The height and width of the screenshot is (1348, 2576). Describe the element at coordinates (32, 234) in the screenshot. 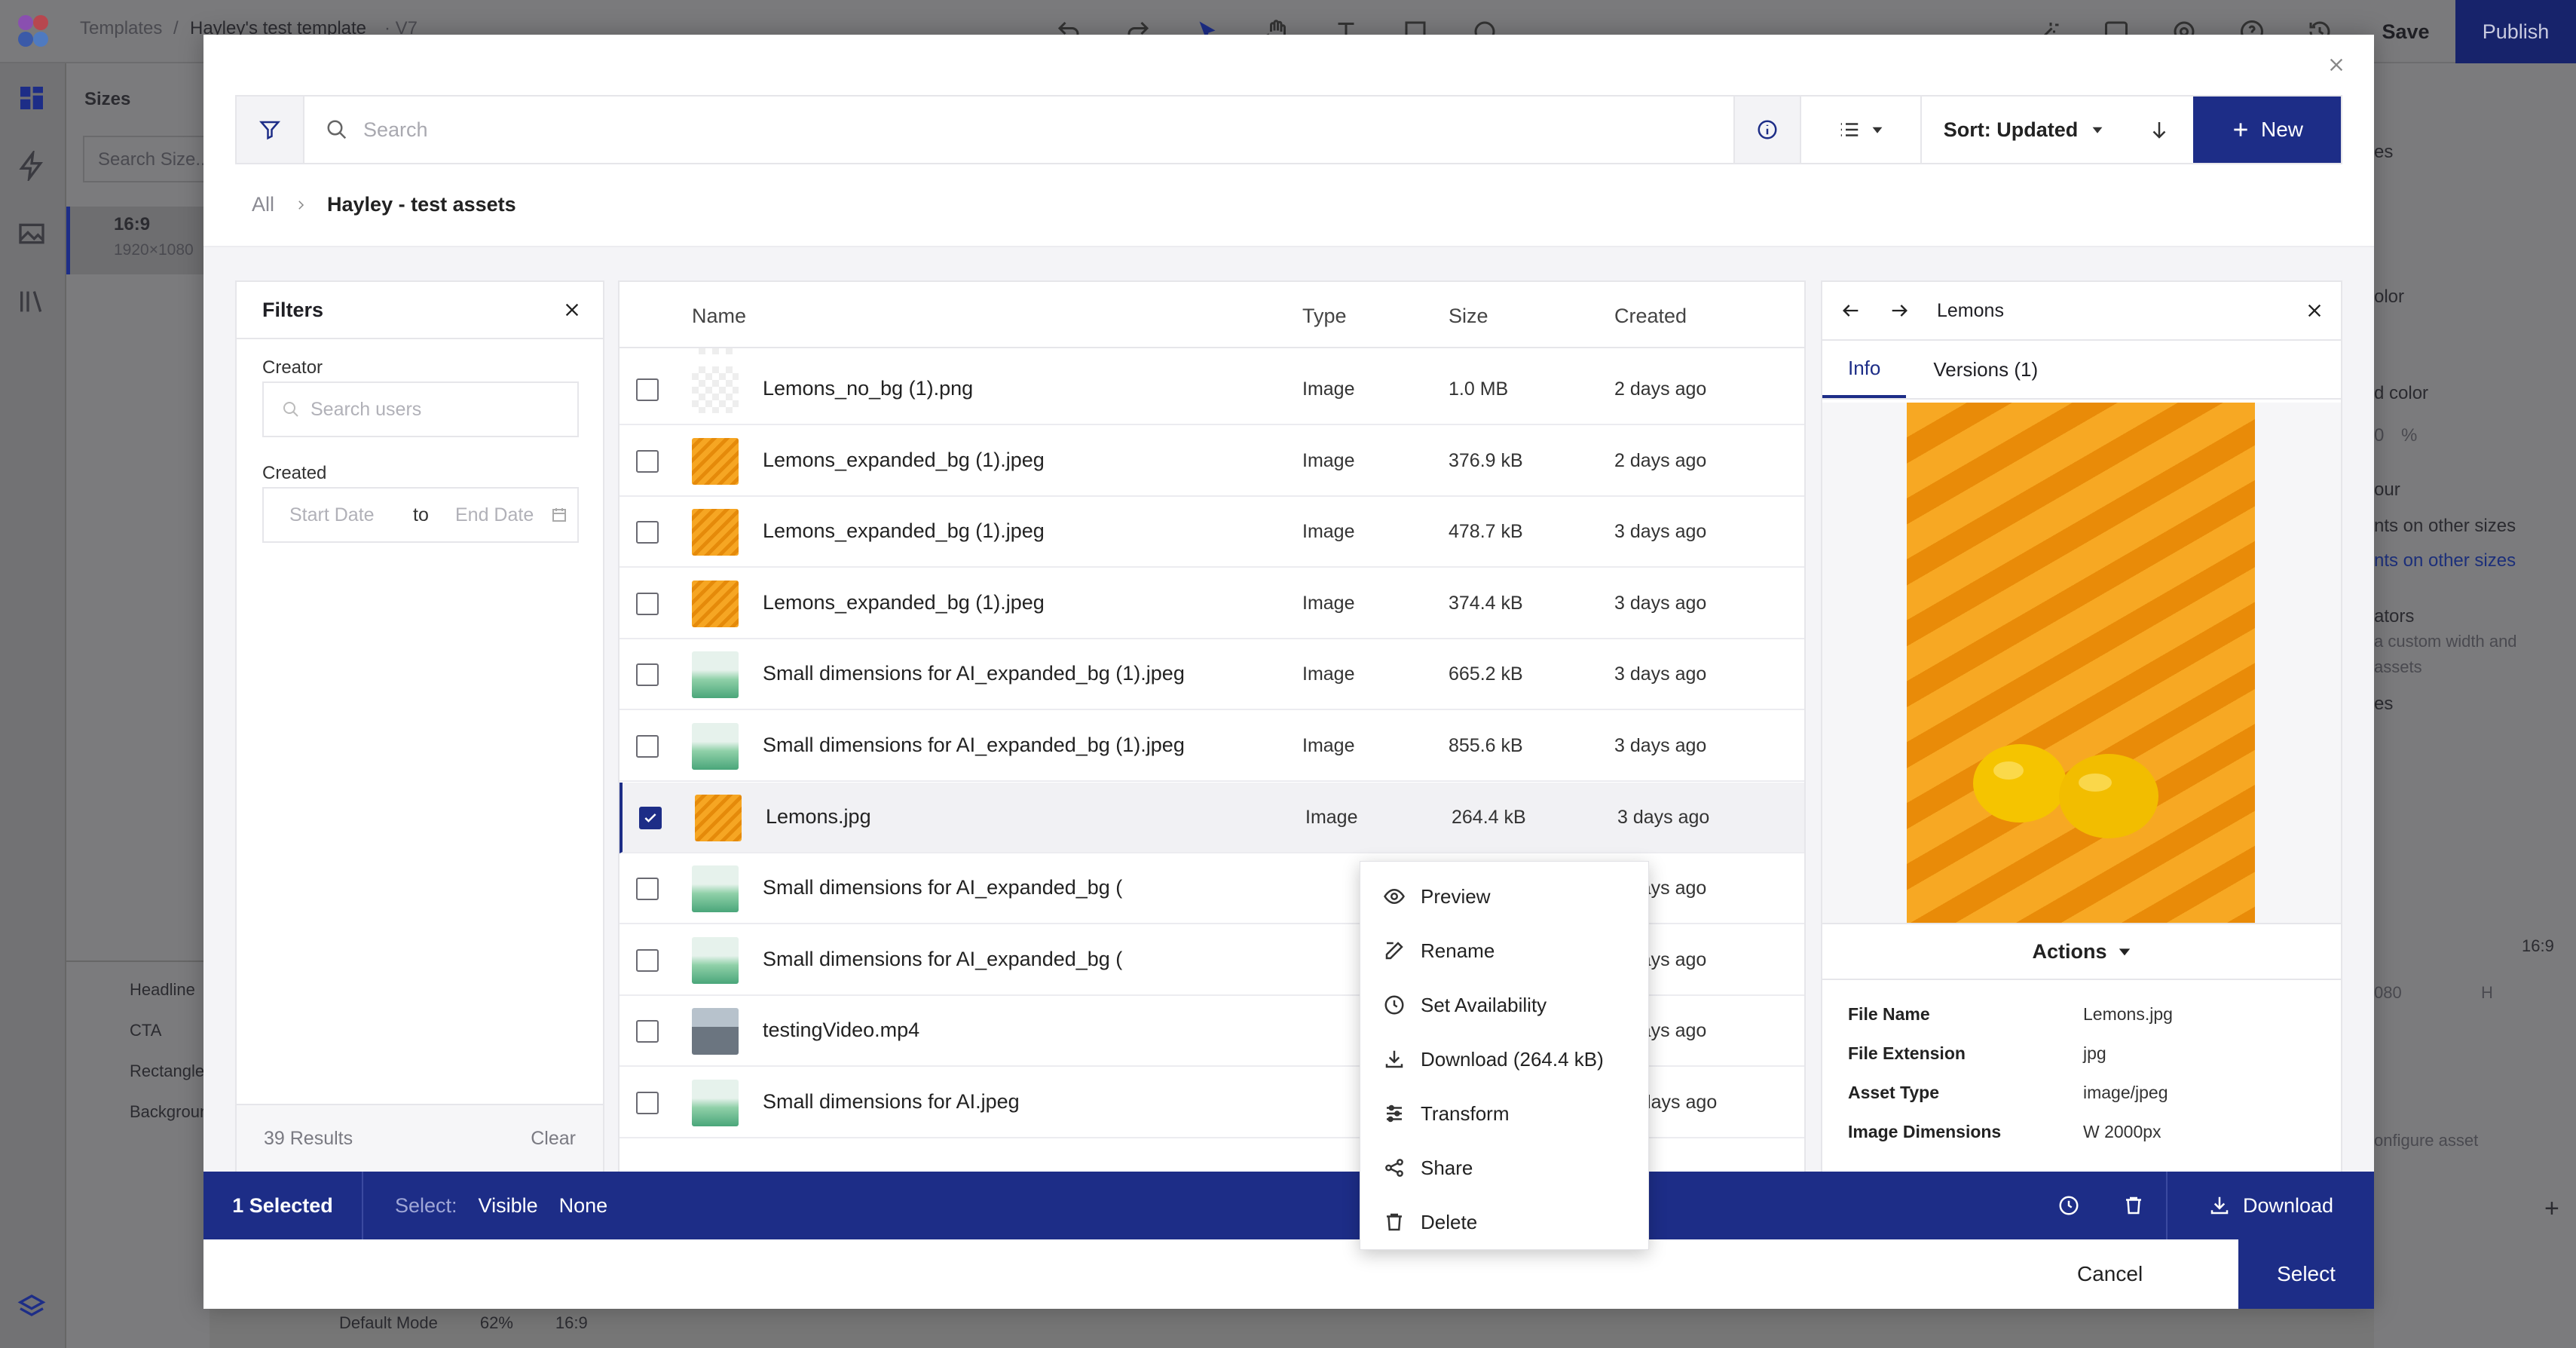

I see `sidebar-image-icon` at that location.